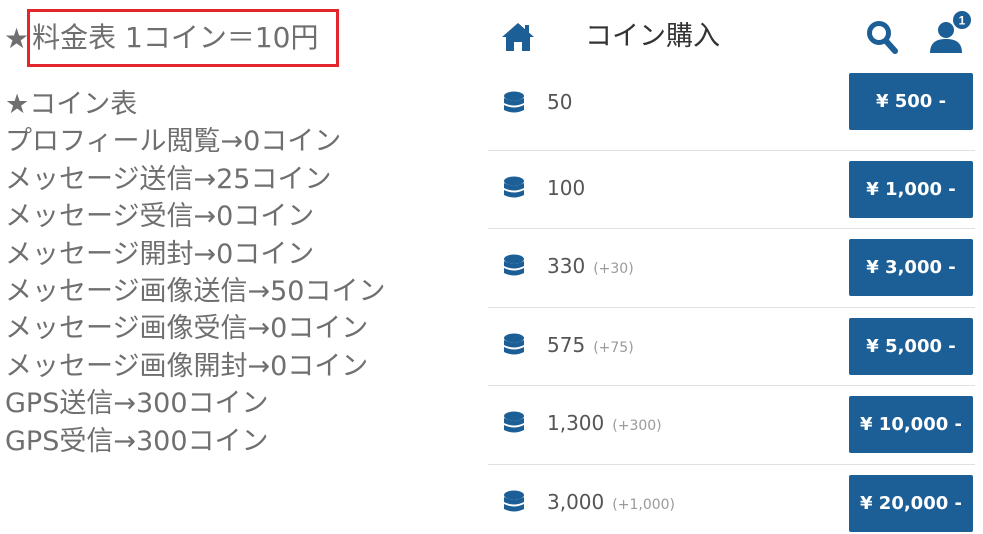 Image resolution: width=983 pixels, height=534 pixels. I want to click on coin-bonus: (+1,000), so click(643, 504).